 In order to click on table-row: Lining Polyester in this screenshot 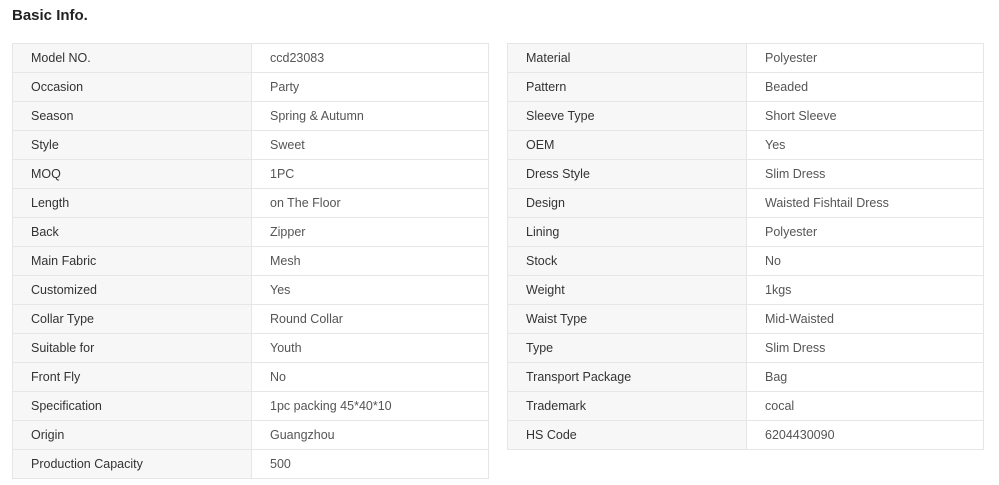, I will do `click(745, 232)`.